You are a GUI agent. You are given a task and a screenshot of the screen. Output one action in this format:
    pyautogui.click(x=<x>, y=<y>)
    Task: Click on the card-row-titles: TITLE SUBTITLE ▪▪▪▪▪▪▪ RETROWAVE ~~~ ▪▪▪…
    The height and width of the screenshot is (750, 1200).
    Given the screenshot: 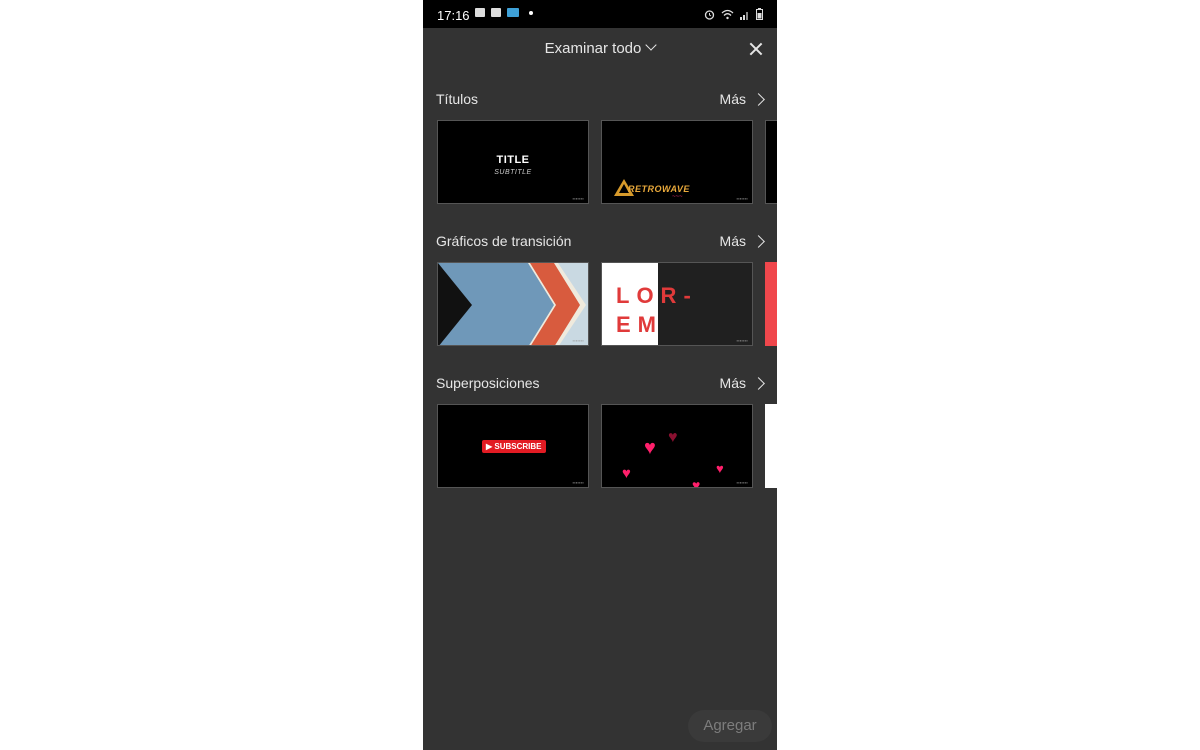 What is the action you would take?
    pyautogui.click(x=607, y=163)
    